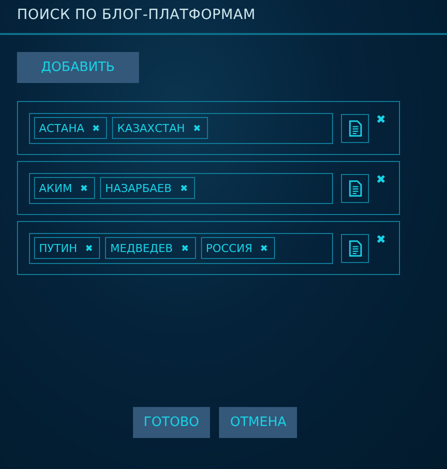 Image resolution: width=447 pixels, height=469 pixels. I want to click on tag-label: КАЗАХСТАН, so click(151, 128).